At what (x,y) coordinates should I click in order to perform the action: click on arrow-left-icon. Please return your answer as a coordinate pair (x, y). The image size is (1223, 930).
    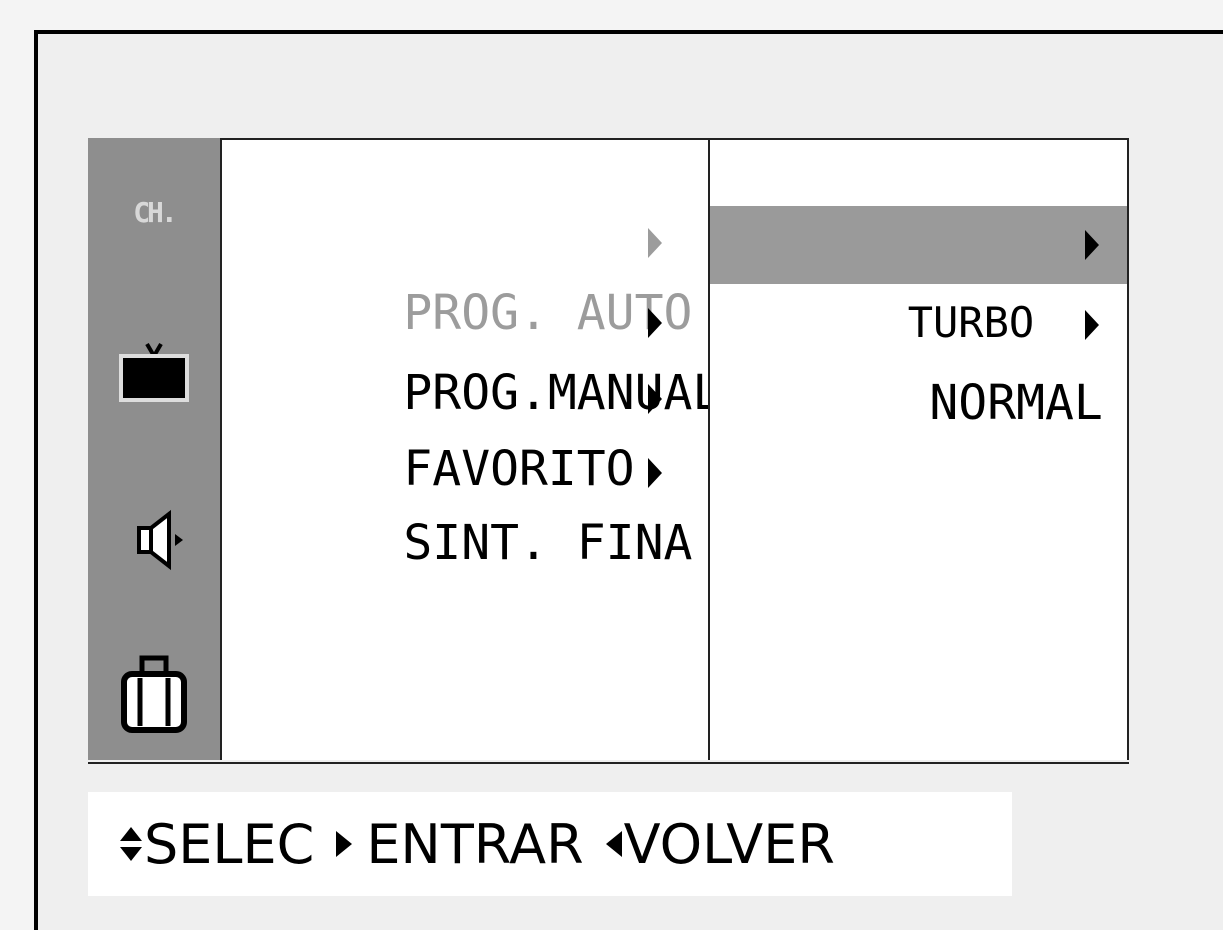
    Looking at the image, I should click on (613, 844).